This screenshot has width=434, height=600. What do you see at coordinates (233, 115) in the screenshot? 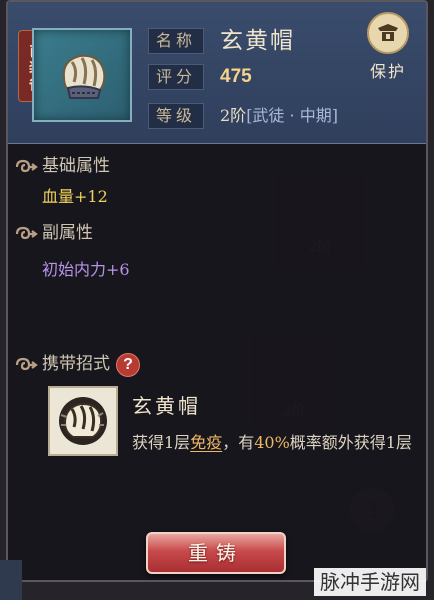
I see `grade-level: 2阶` at bounding box center [233, 115].